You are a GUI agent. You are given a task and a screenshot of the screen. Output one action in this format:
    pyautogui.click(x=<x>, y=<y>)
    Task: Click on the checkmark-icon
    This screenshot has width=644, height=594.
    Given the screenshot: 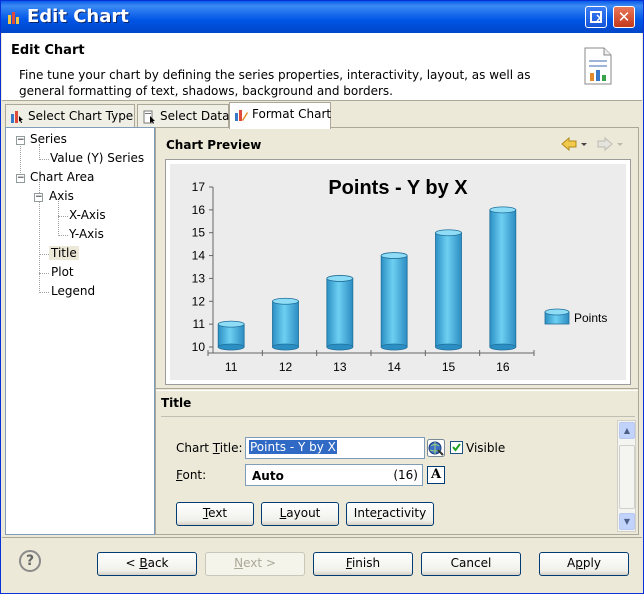 What is the action you would take?
    pyautogui.click(x=456, y=447)
    